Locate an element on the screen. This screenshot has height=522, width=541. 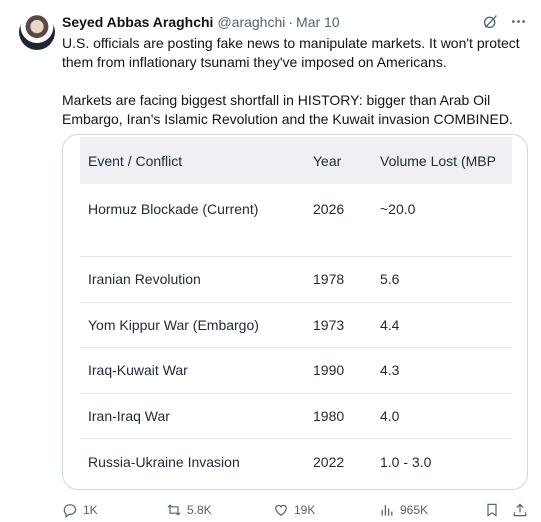
table-row: Russia-Ukraine Invasion 2022 1.0 - 3.0 is located at coordinates (296, 462).